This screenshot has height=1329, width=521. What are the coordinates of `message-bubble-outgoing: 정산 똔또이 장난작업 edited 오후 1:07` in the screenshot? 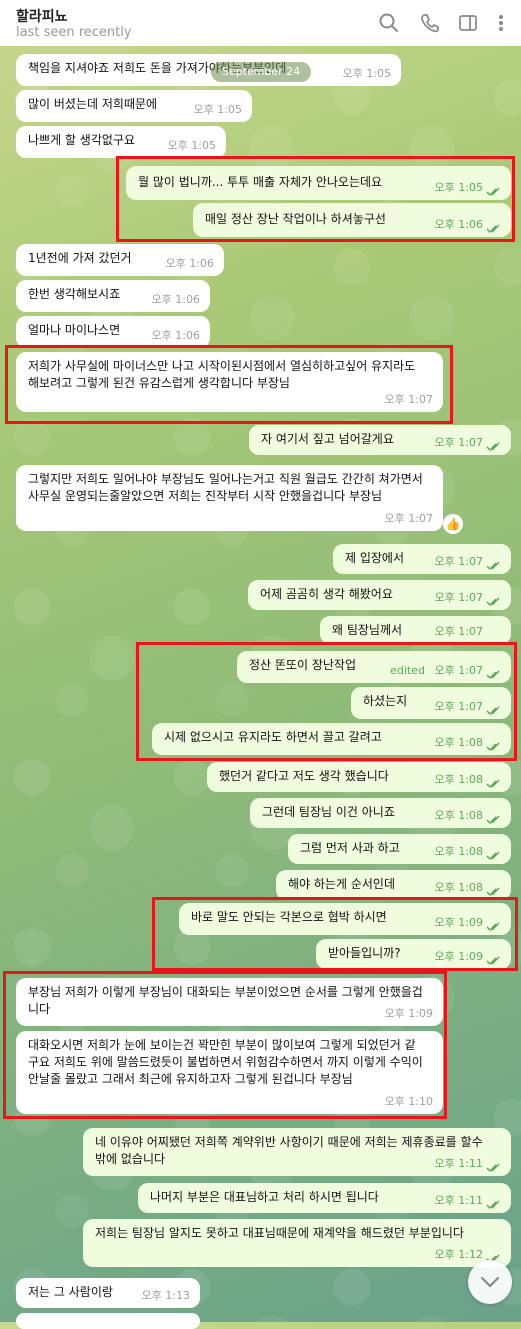 It's located at (374, 667).